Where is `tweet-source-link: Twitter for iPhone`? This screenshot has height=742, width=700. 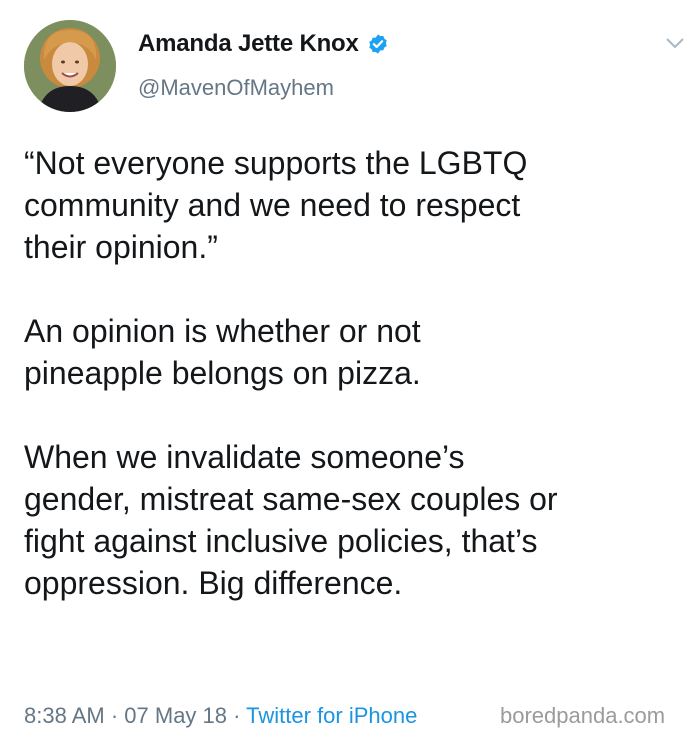 tweet-source-link: Twitter for iPhone is located at coordinates (331, 715).